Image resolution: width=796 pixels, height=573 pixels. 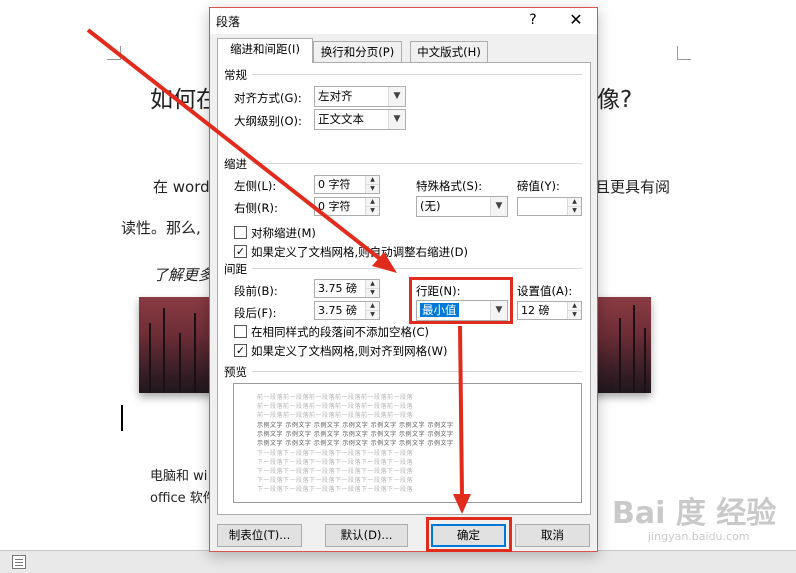 I want to click on line-spacing-highlight, so click(x=461, y=300).